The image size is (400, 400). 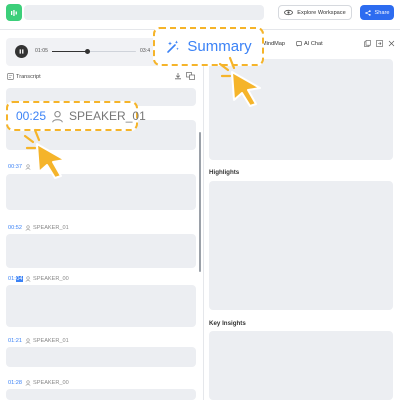 I want to click on progress-knob, so click(x=87, y=51).